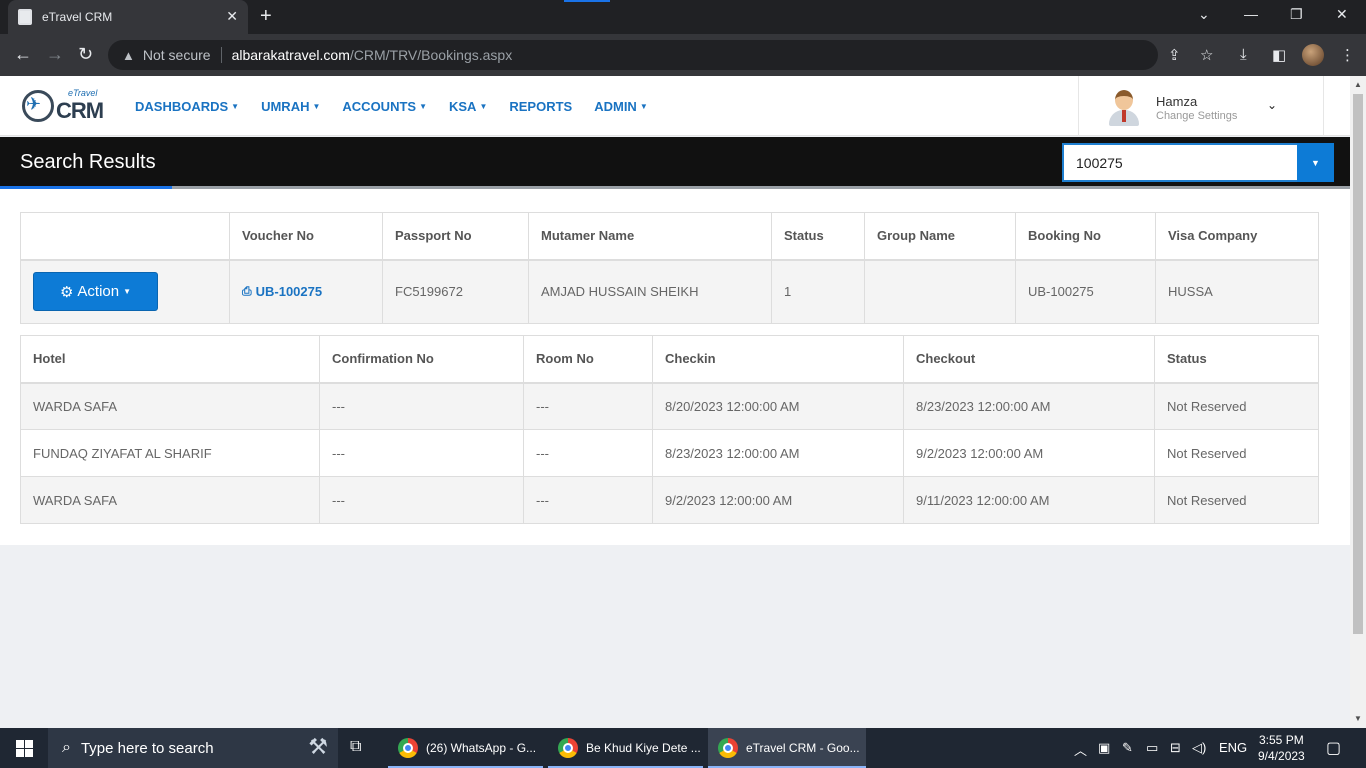  What do you see at coordinates (650, 291) in the screenshot?
I see `mutamer-name: AMJAD HUSSAIN SHEIKH` at bounding box center [650, 291].